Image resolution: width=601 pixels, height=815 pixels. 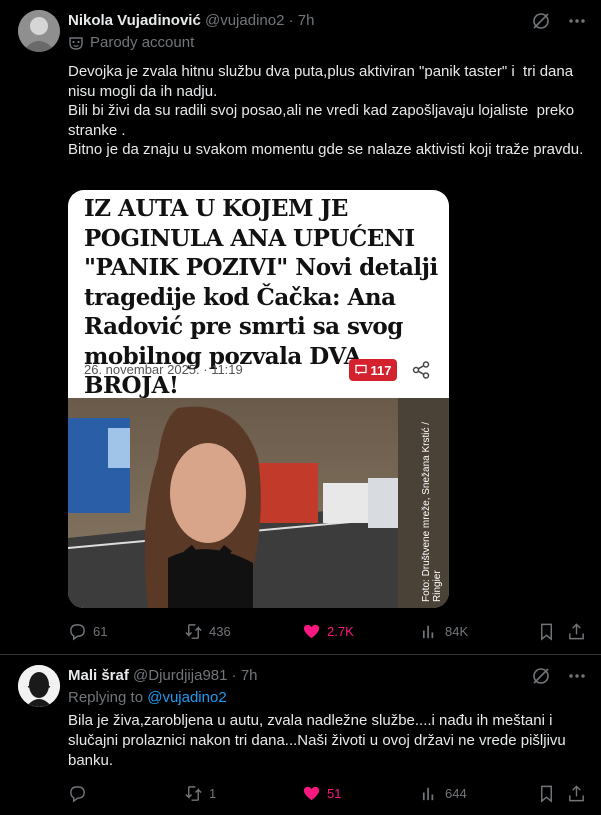 I want to click on parody-label: Parody account, so click(x=131, y=42).